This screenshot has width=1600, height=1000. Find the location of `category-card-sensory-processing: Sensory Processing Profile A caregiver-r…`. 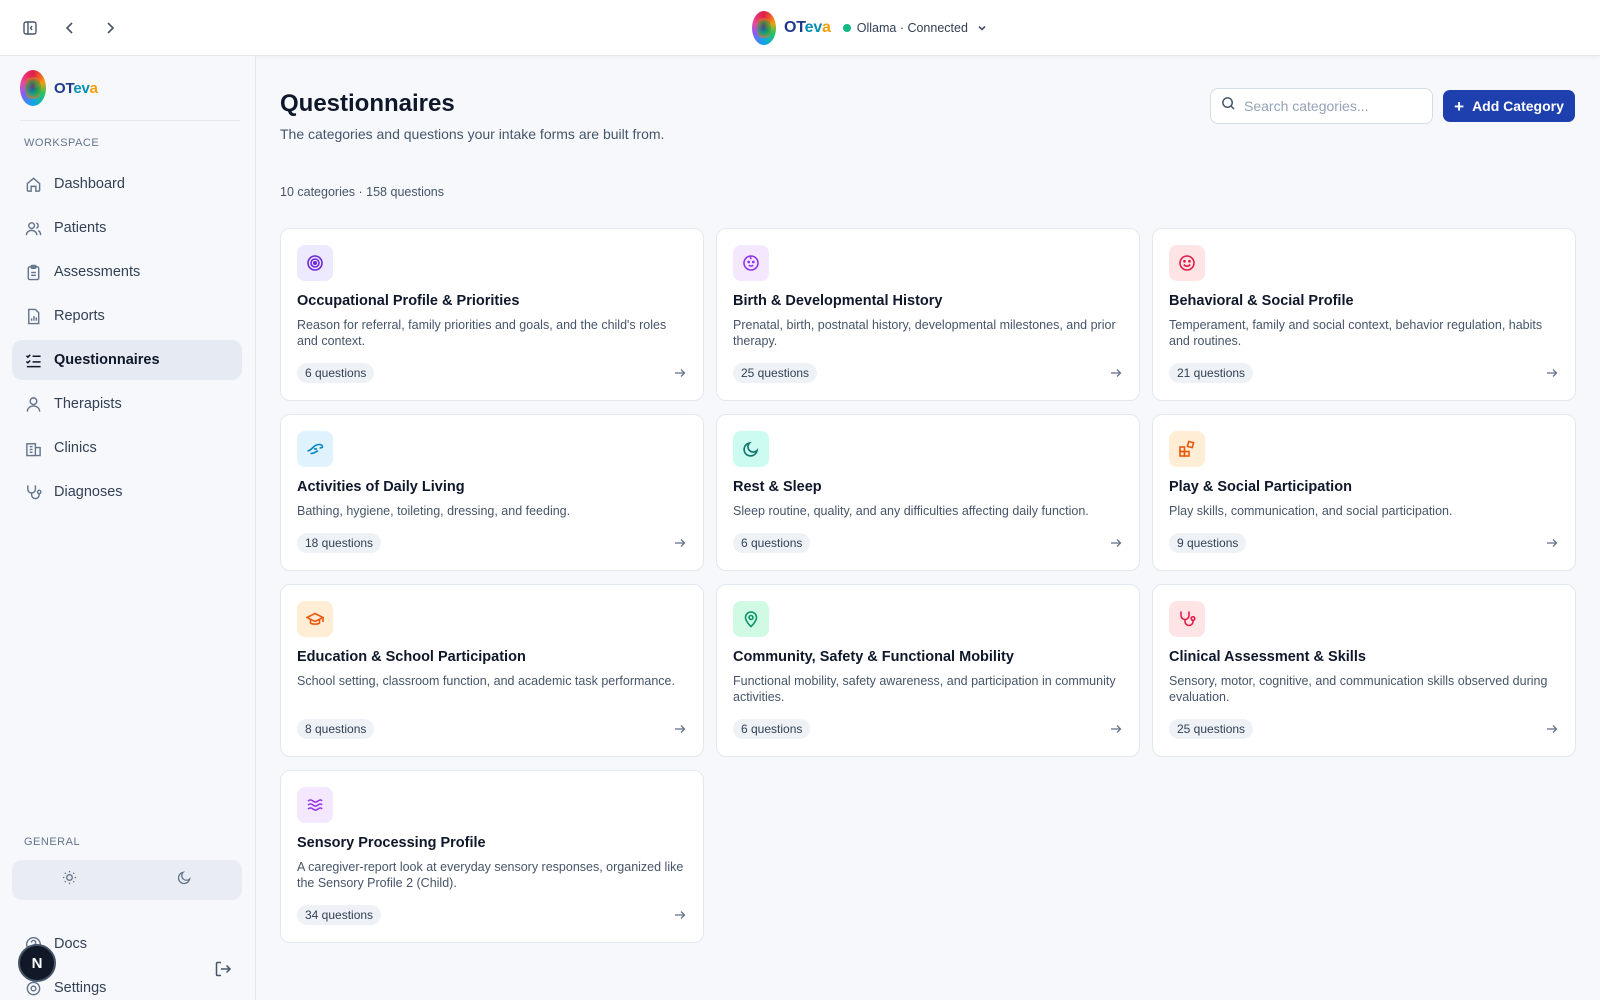

category-card-sensory-processing: Sensory Processing Profile A caregiver-r… is located at coordinates (492, 856).